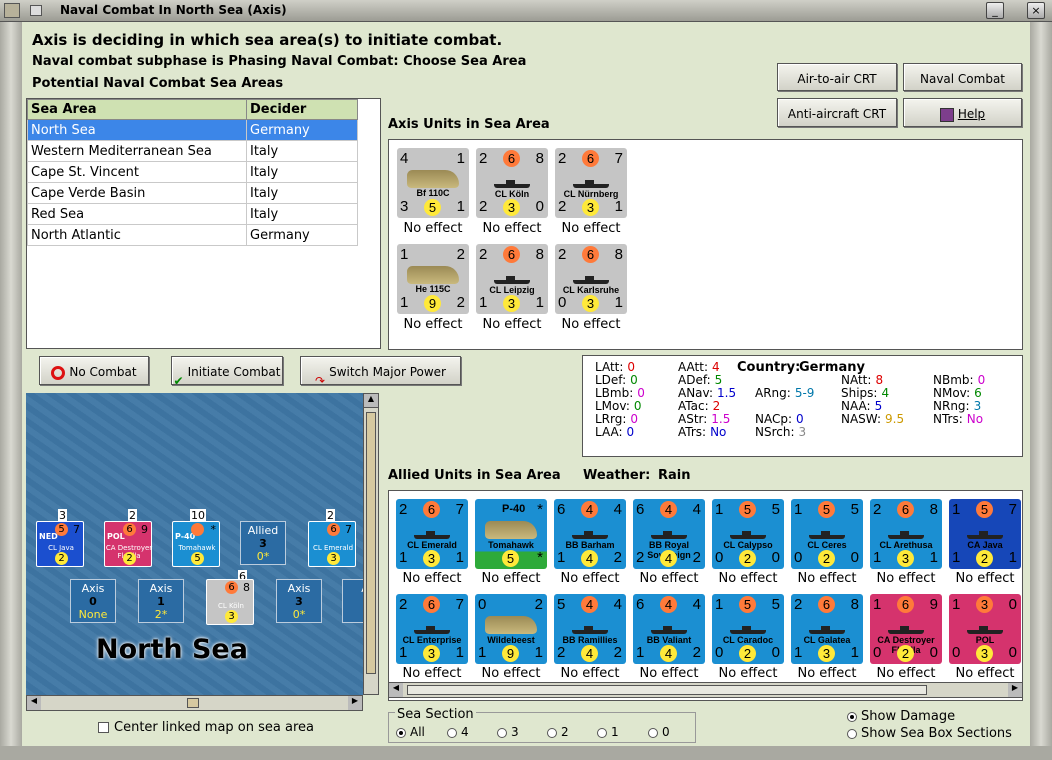 Image resolution: width=1052 pixels, height=760 pixels. Describe the element at coordinates (34, 703) in the screenshot. I see `scroll-left-arrow: ◀` at that location.